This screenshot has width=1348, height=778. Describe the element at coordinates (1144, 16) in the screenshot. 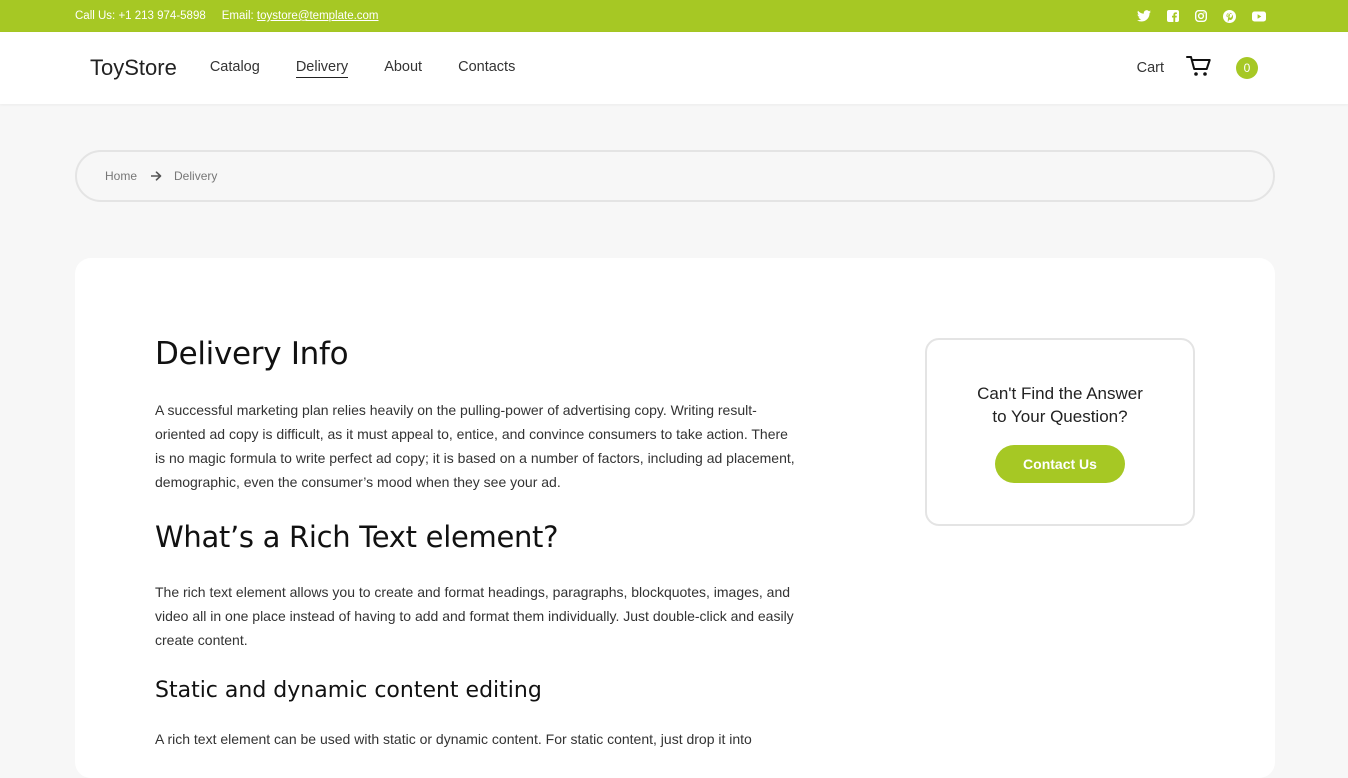

I see `twitter-icon` at that location.